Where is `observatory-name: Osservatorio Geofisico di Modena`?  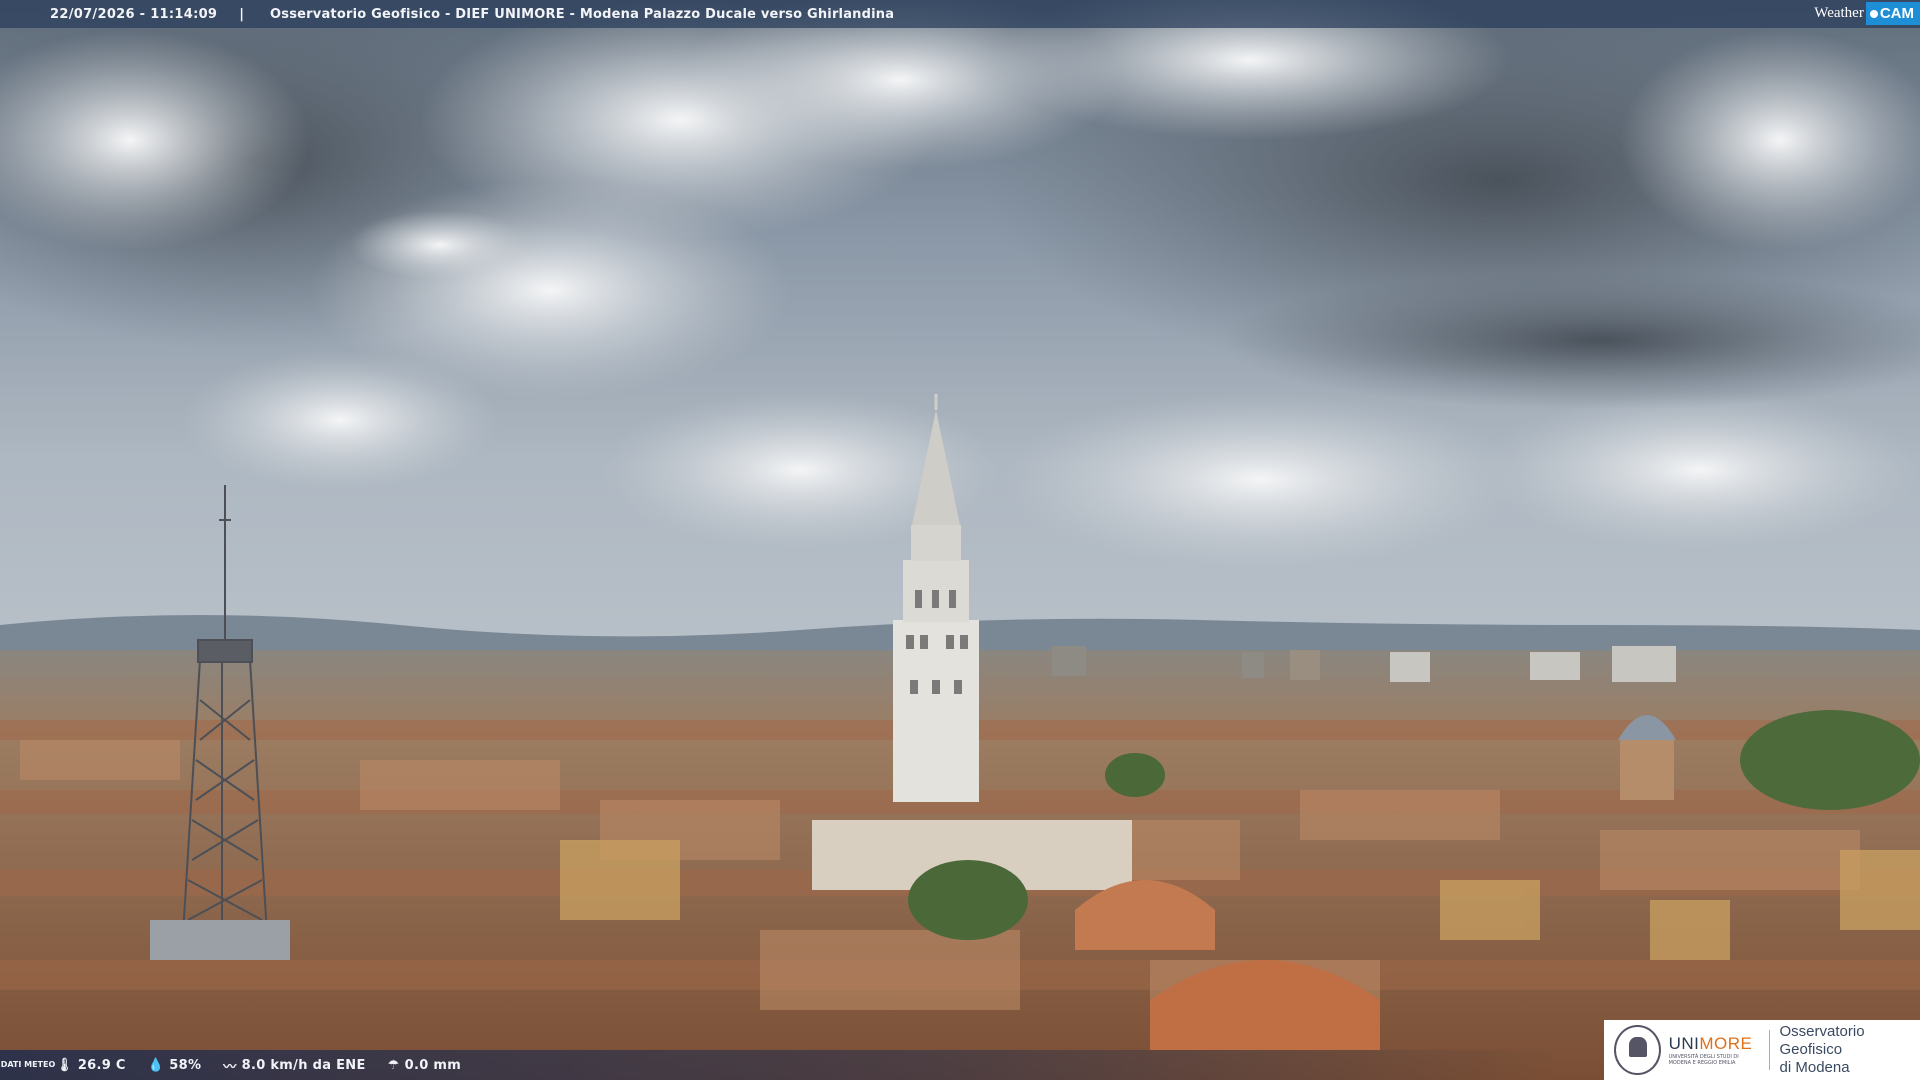 observatory-name: Osservatorio Geofisico di Modena is located at coordinates (1850, 1050).